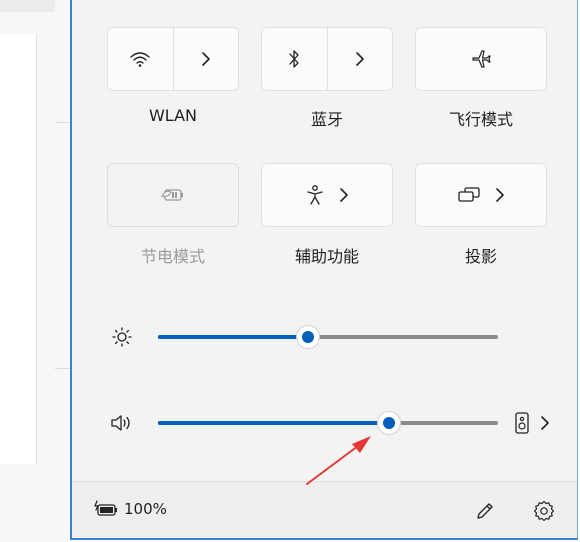  Describe the element at coordinates (172, 256) in the screenshot. I see `battery-saver-label: 节电模式` at that location.